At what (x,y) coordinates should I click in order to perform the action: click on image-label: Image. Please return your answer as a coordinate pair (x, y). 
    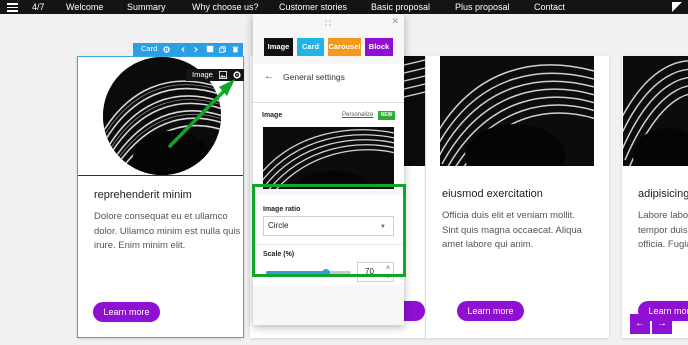
    Looking at the image, I should click on (272, 115).